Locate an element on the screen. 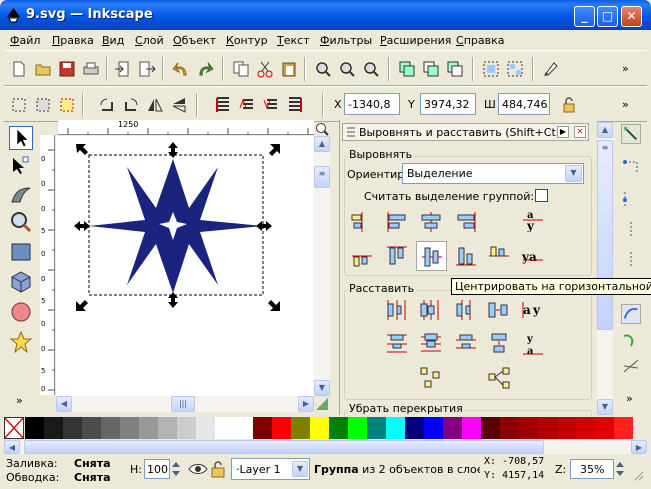 The image size is (651, 489). menu-extensions: Расширения is located at coordinates (415, 40).